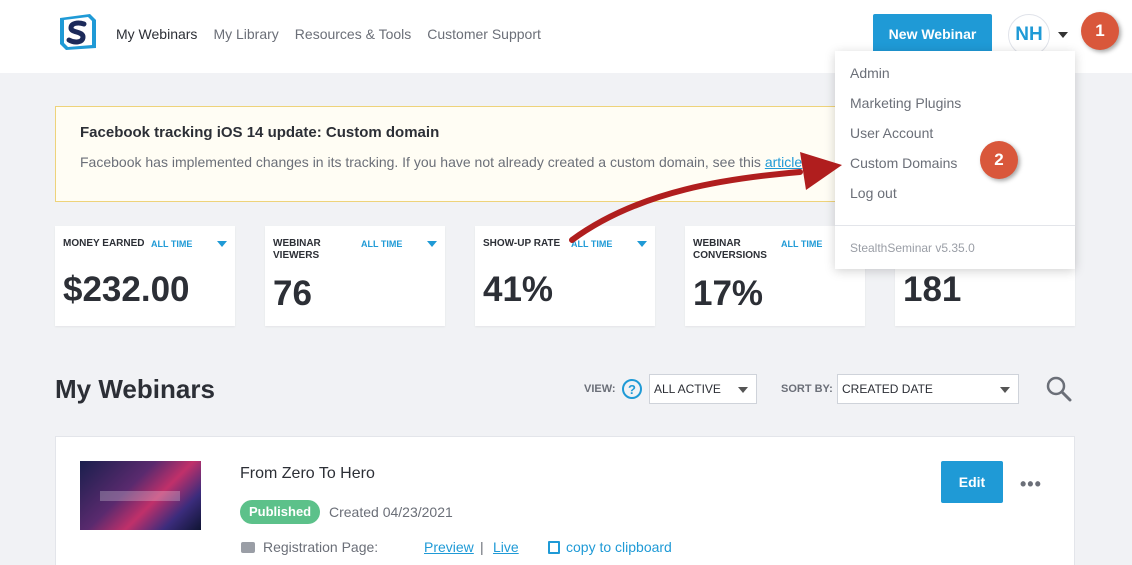  Describe the element at coordinates (126, 289) in the screenshot. I see `stat-value: $232.00` at that location.